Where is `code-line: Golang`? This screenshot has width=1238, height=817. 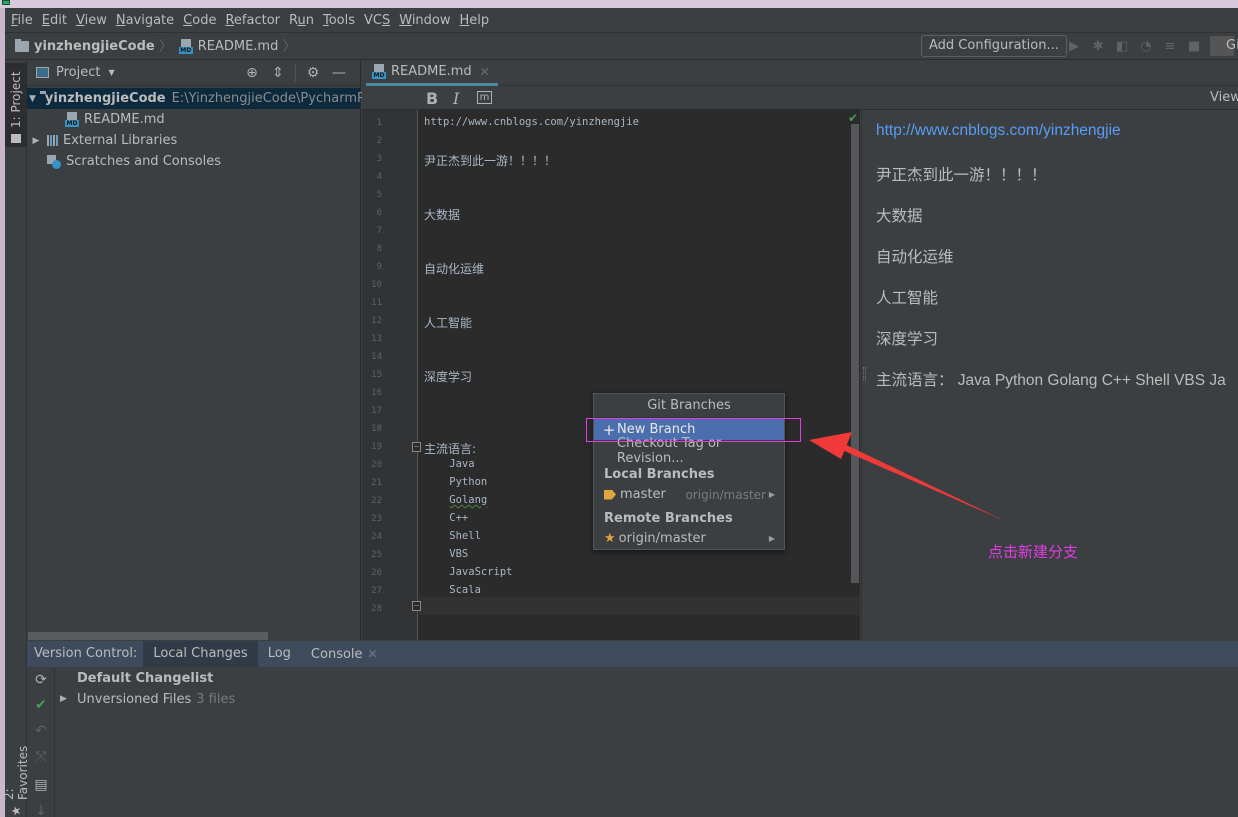
code-line: Golang is located at coordinates (455, 500).